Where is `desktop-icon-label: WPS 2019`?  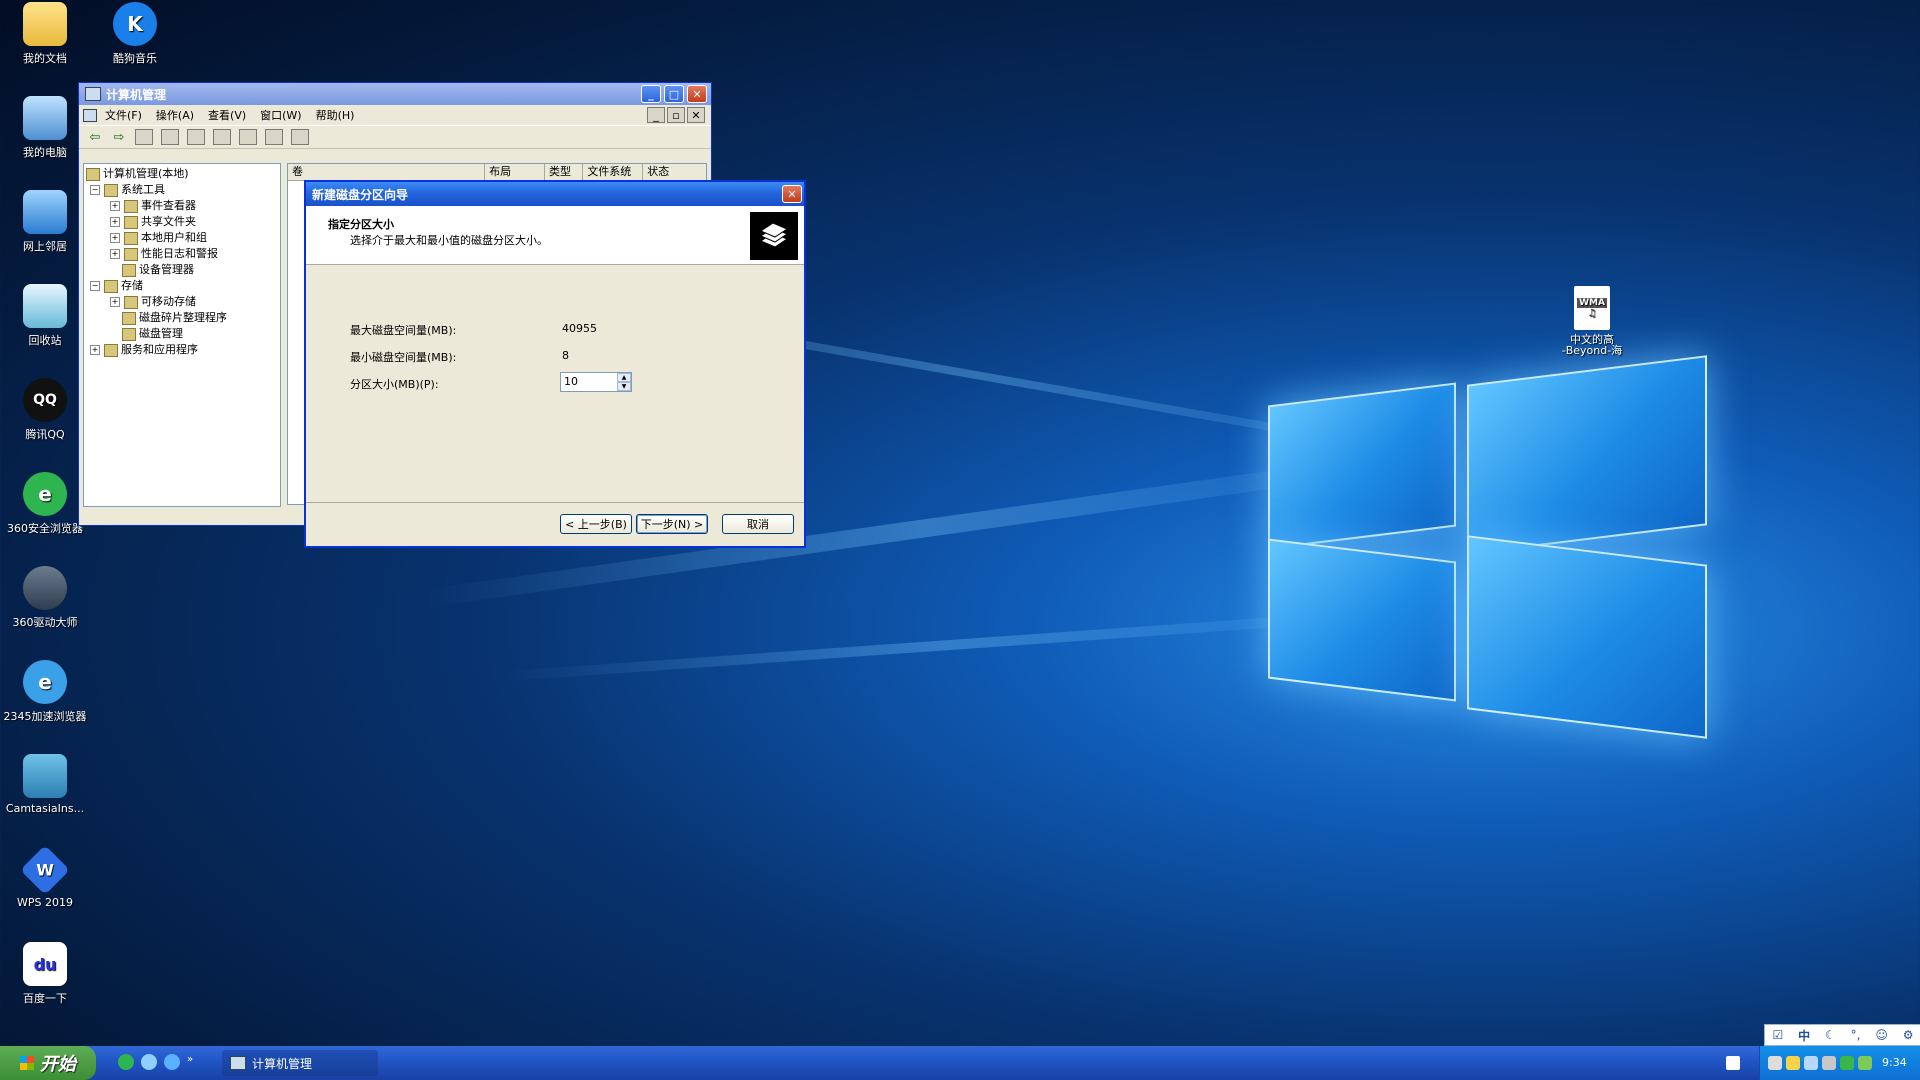 desktop-icon-label: WPS 2019 is located at coordinates (45, 902).